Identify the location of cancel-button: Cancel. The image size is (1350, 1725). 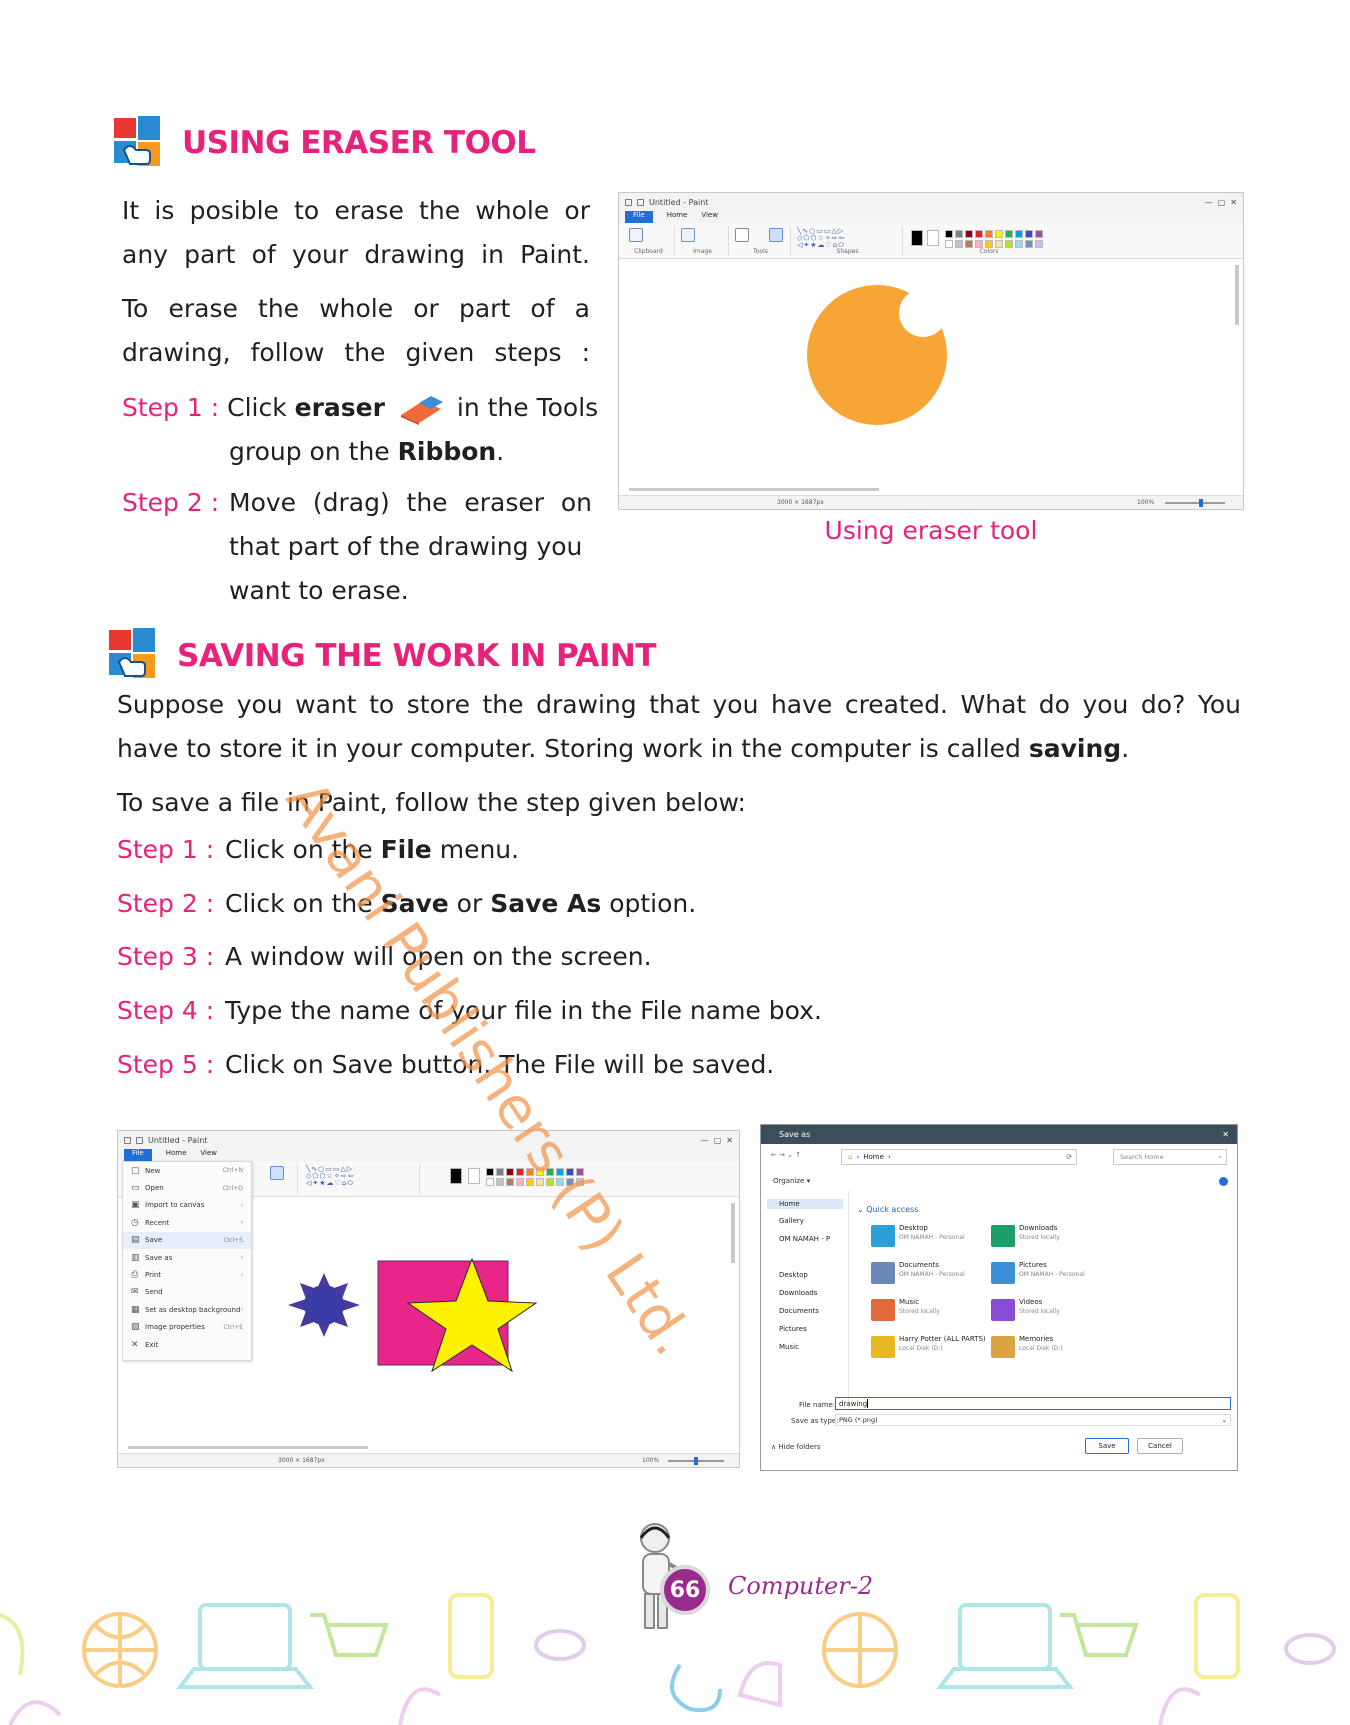
(1160, 1446).